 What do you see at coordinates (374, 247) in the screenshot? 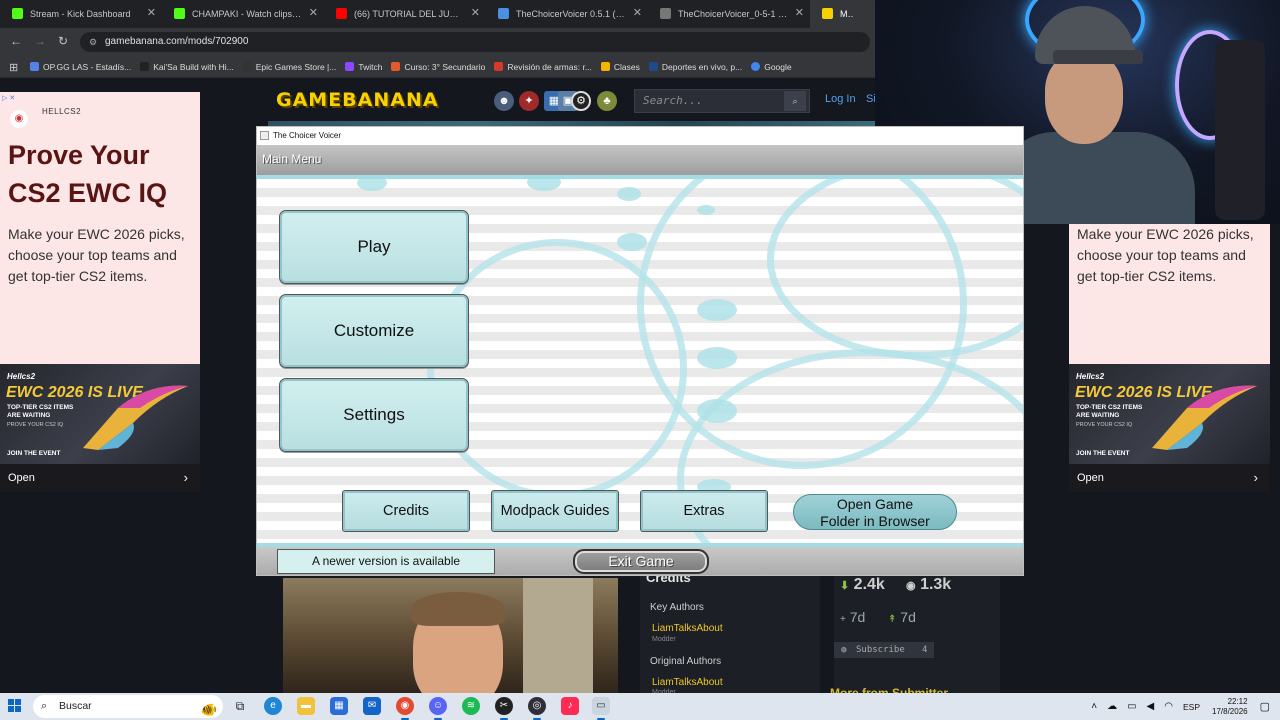
I see `play-button: Play` at bounding box center [374, 247].